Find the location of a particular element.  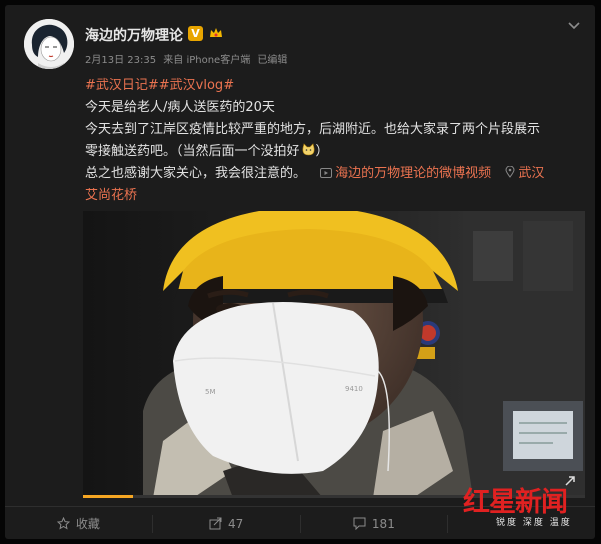

avatar is located at coordinates (49, 44).